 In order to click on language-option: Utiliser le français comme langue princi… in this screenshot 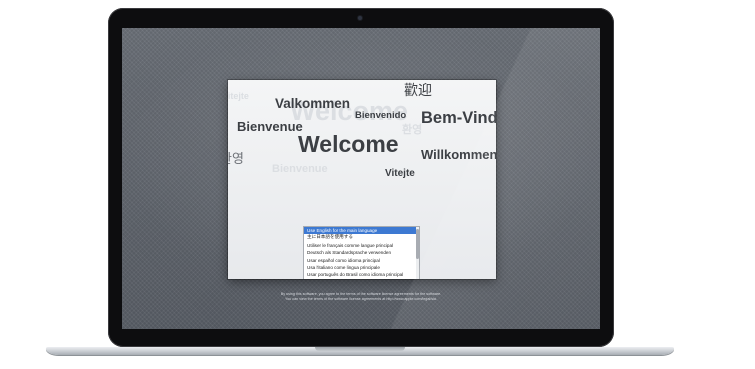, I will do `click(361, 245)`.